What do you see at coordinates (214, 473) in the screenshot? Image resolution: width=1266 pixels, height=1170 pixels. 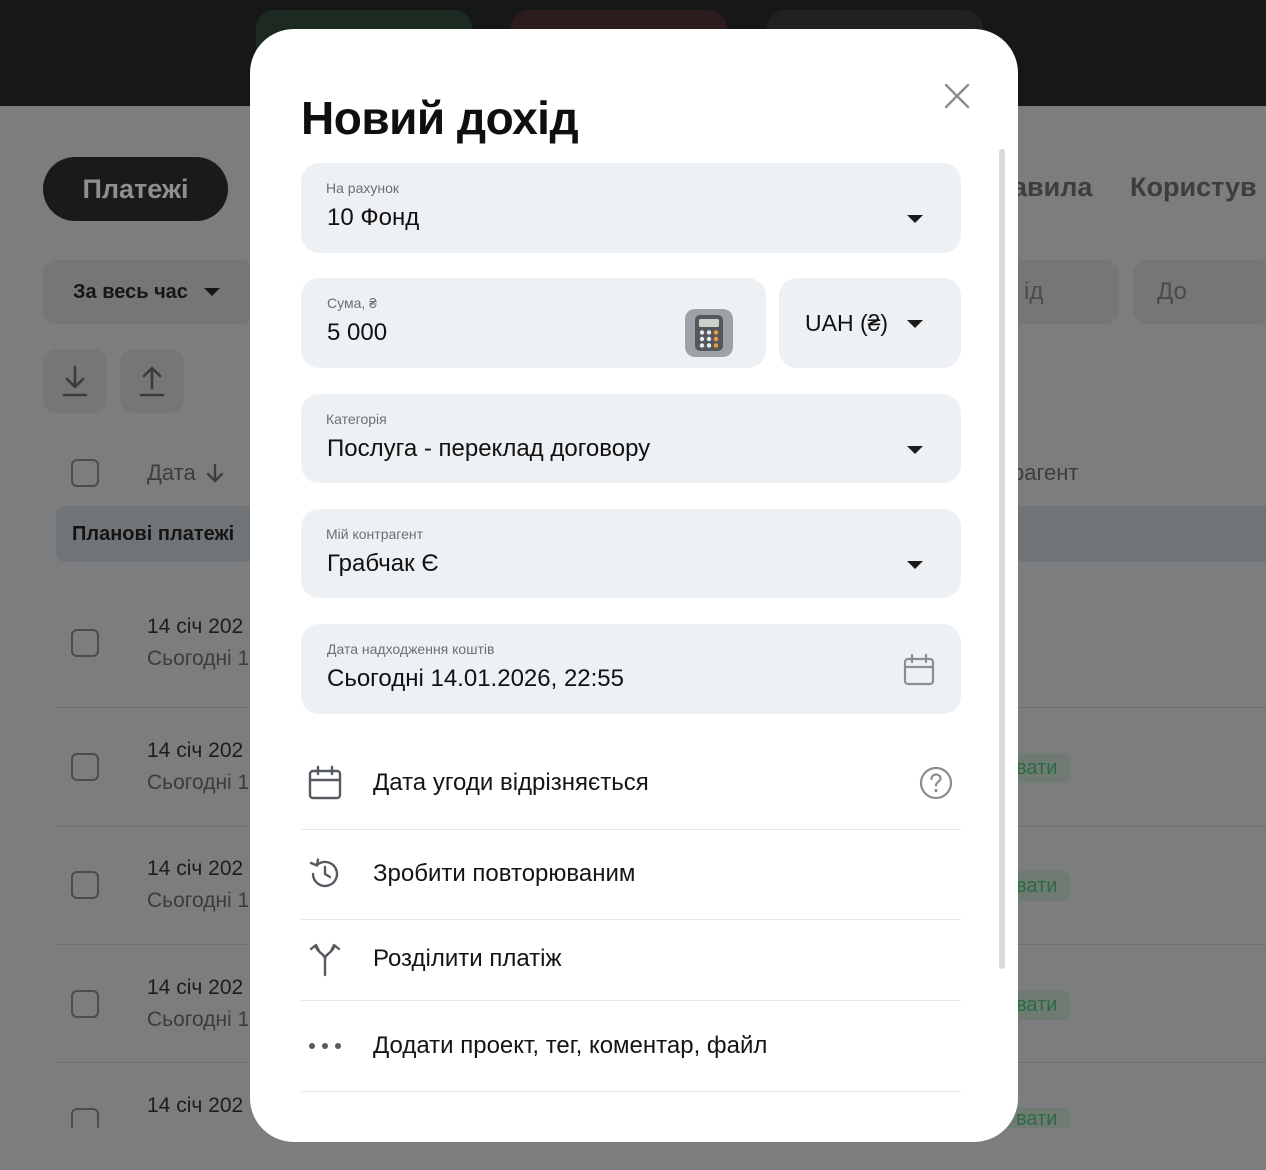 I see `arrow-down-icon` at bounding box center [214, 473].